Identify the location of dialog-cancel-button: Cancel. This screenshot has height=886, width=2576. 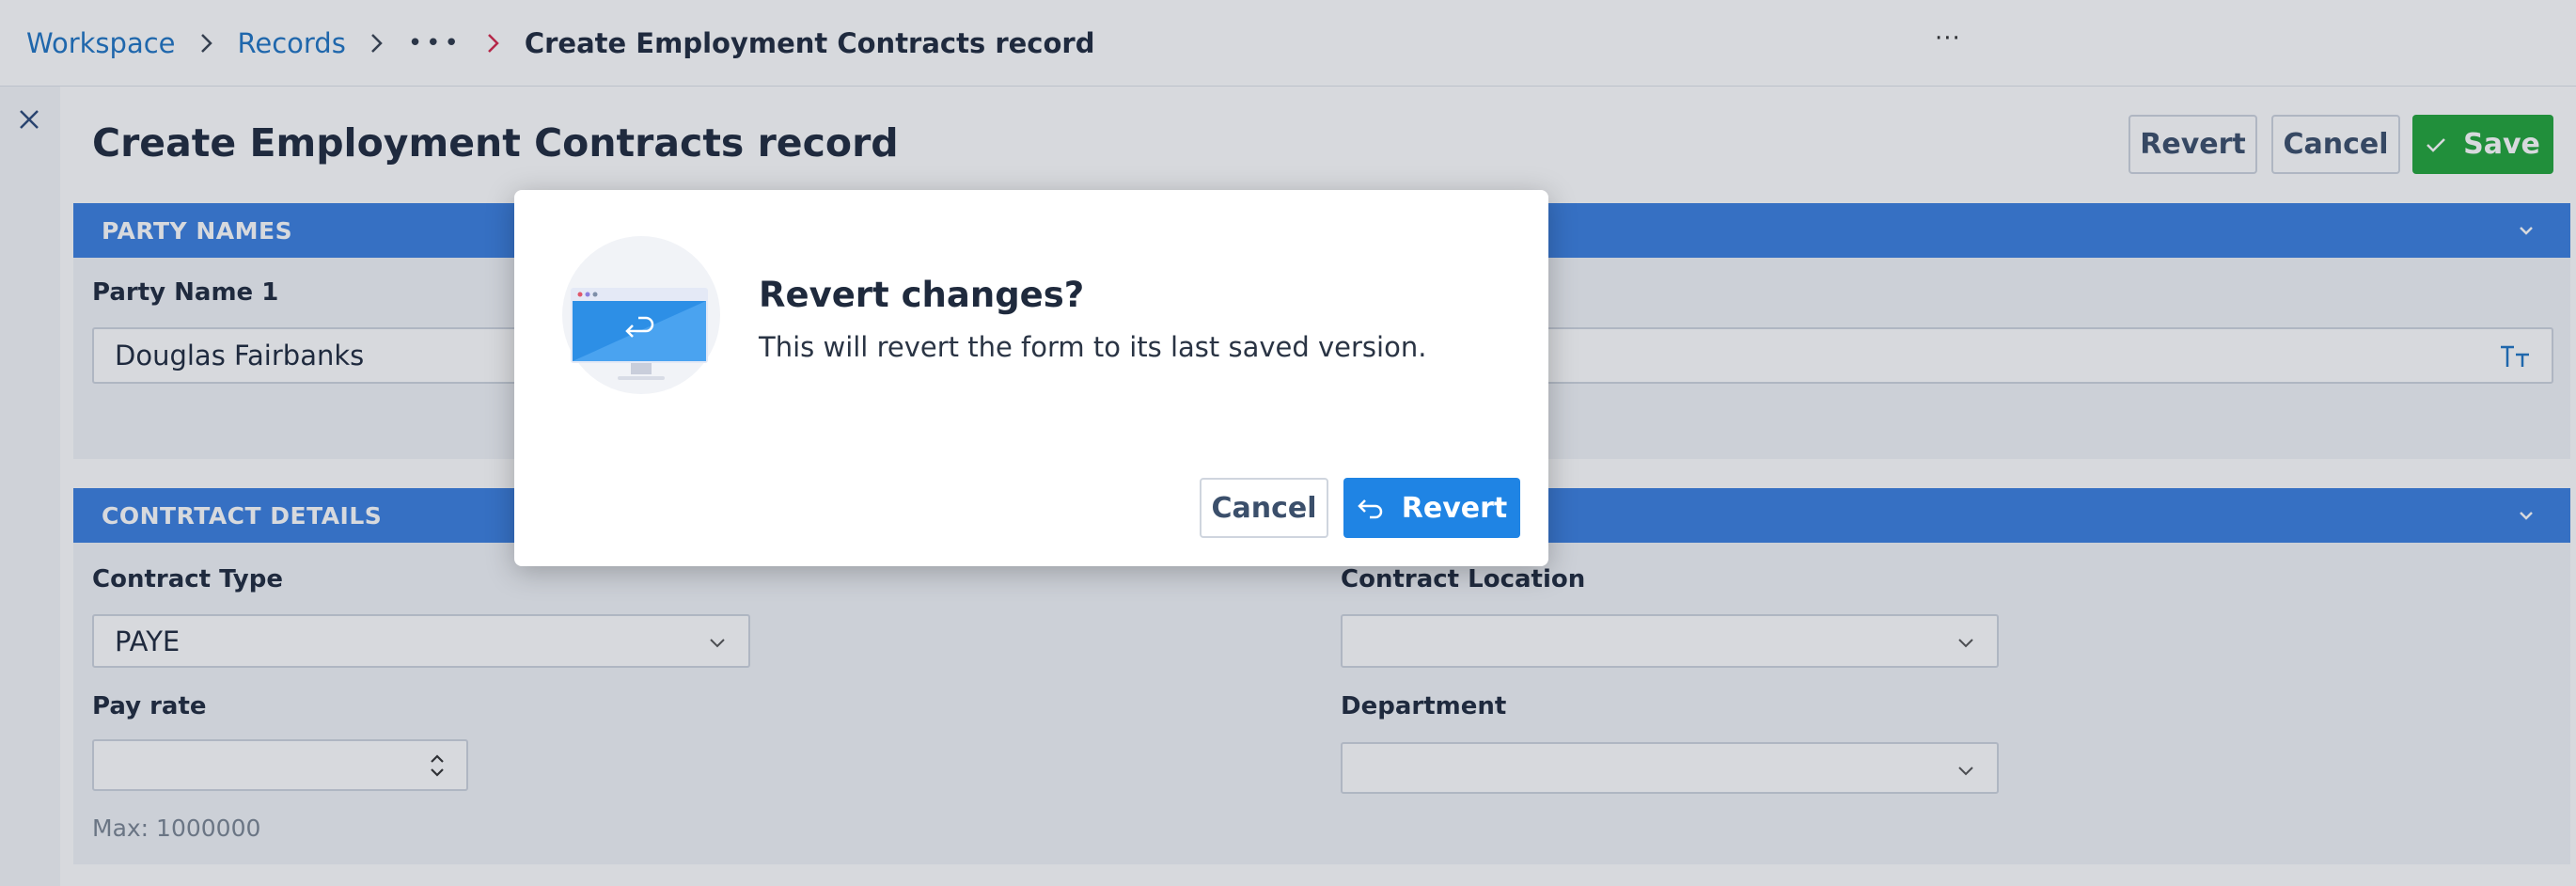
(1264, 508).